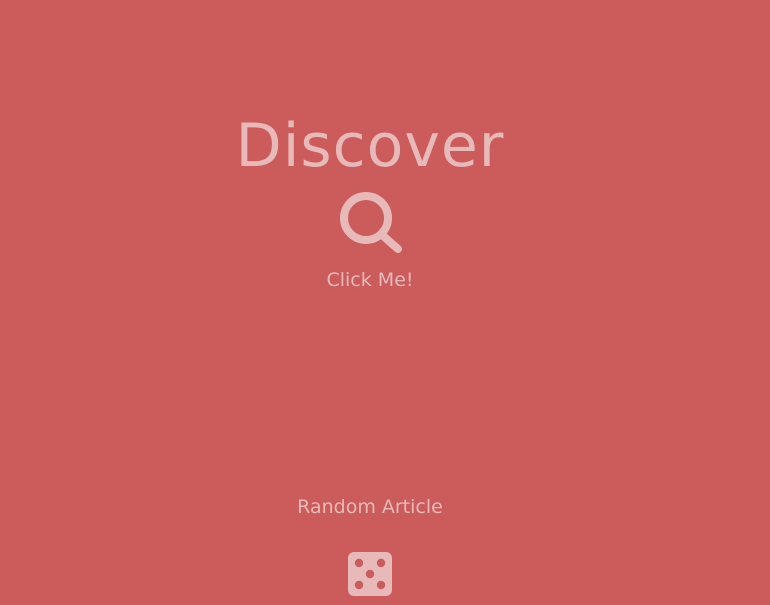  I want to click on random-article-link: Random Article, so click(370, 507).